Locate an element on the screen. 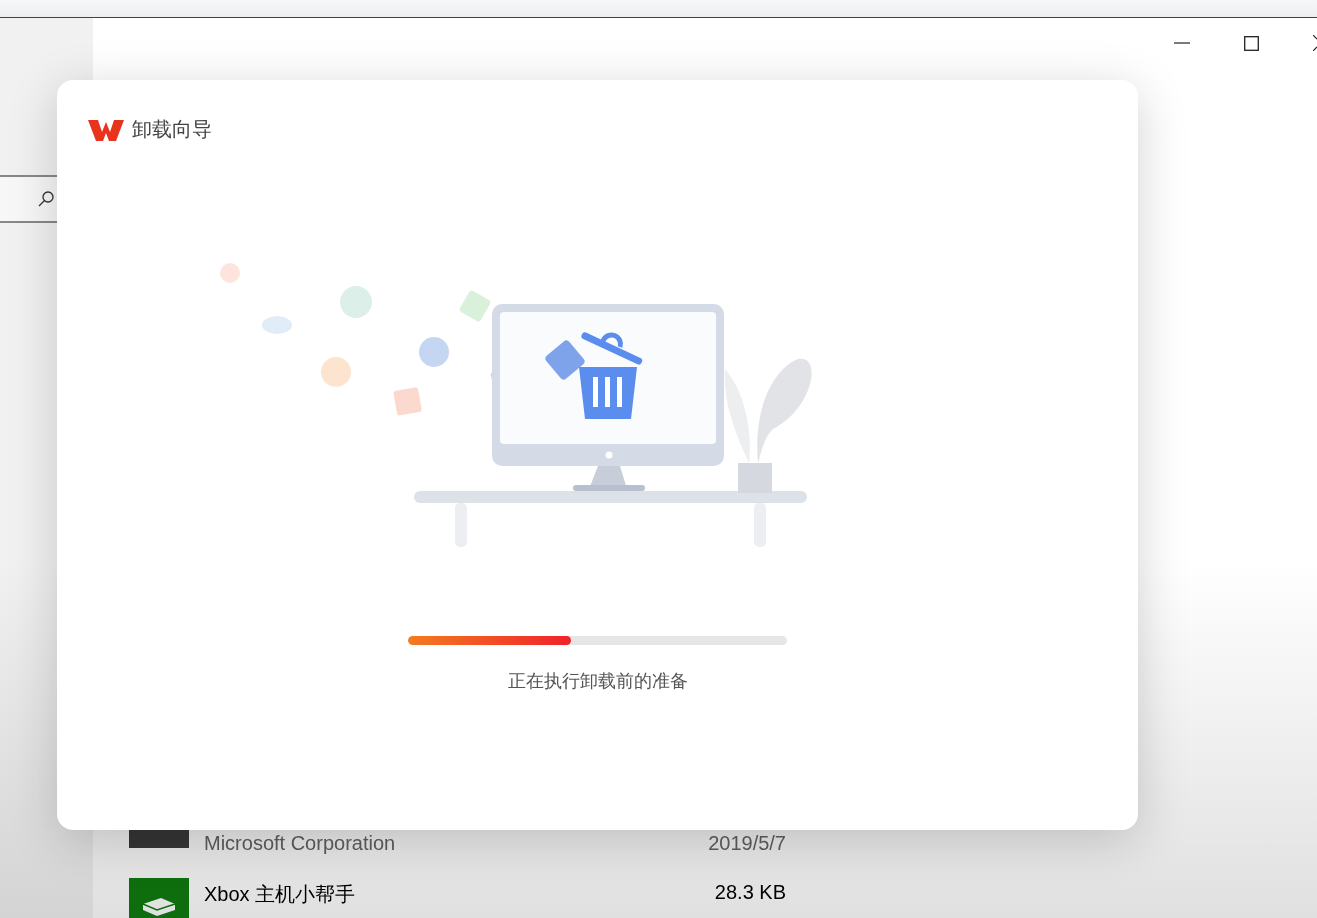  dialog-title: 卸载向导 is located at coordinates (172, 129).